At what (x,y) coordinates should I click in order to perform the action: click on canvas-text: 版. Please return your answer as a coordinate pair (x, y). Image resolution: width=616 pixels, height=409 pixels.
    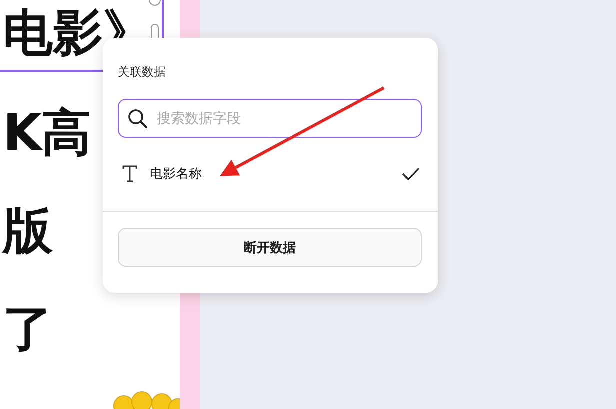
    Looking at the image, I should click on (29, 233).